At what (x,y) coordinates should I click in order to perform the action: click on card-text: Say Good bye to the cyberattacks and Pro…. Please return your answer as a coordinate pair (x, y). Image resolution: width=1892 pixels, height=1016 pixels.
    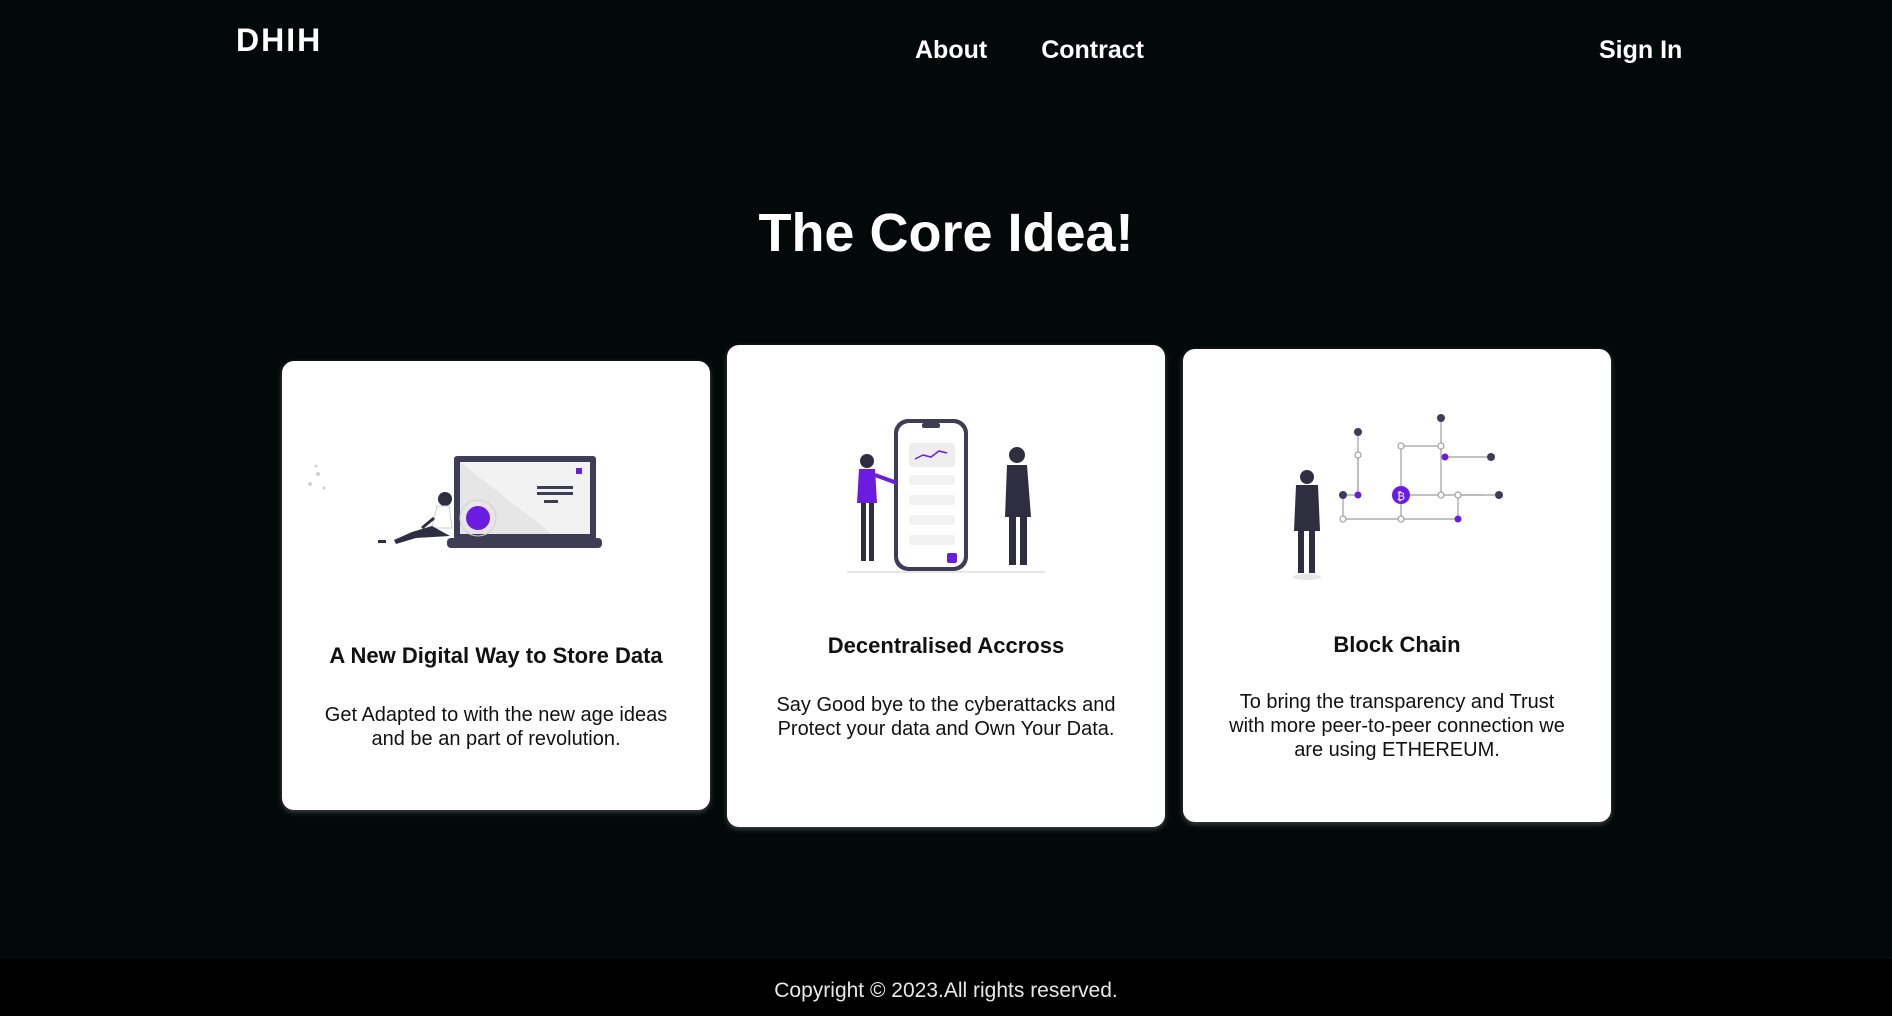
    Looking at the image, I should click on (946, 717).